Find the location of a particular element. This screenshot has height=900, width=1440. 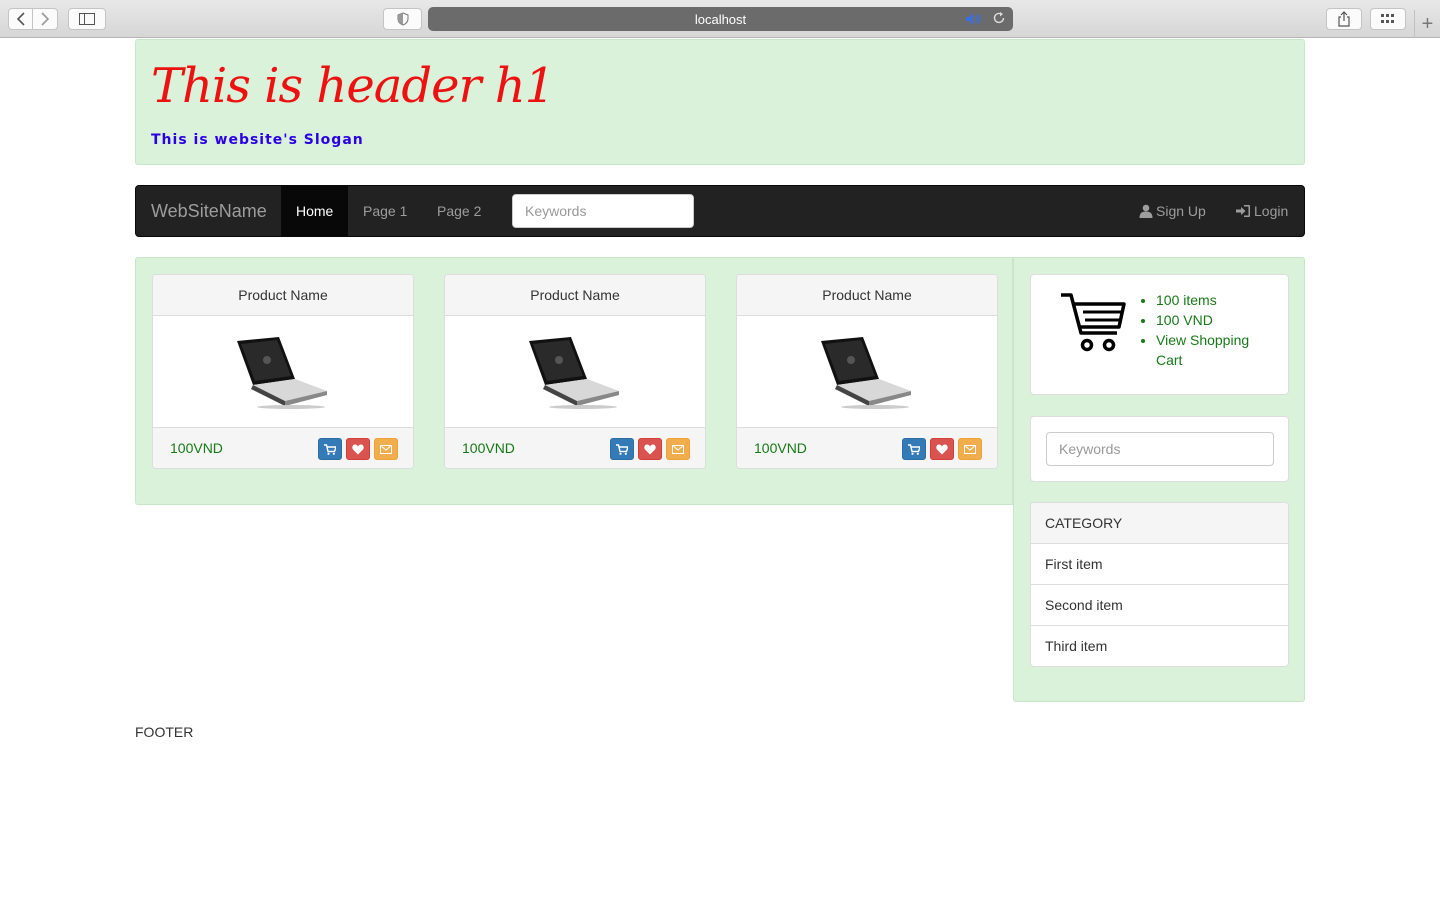

share-icon is located at coordinates (1344, 19).